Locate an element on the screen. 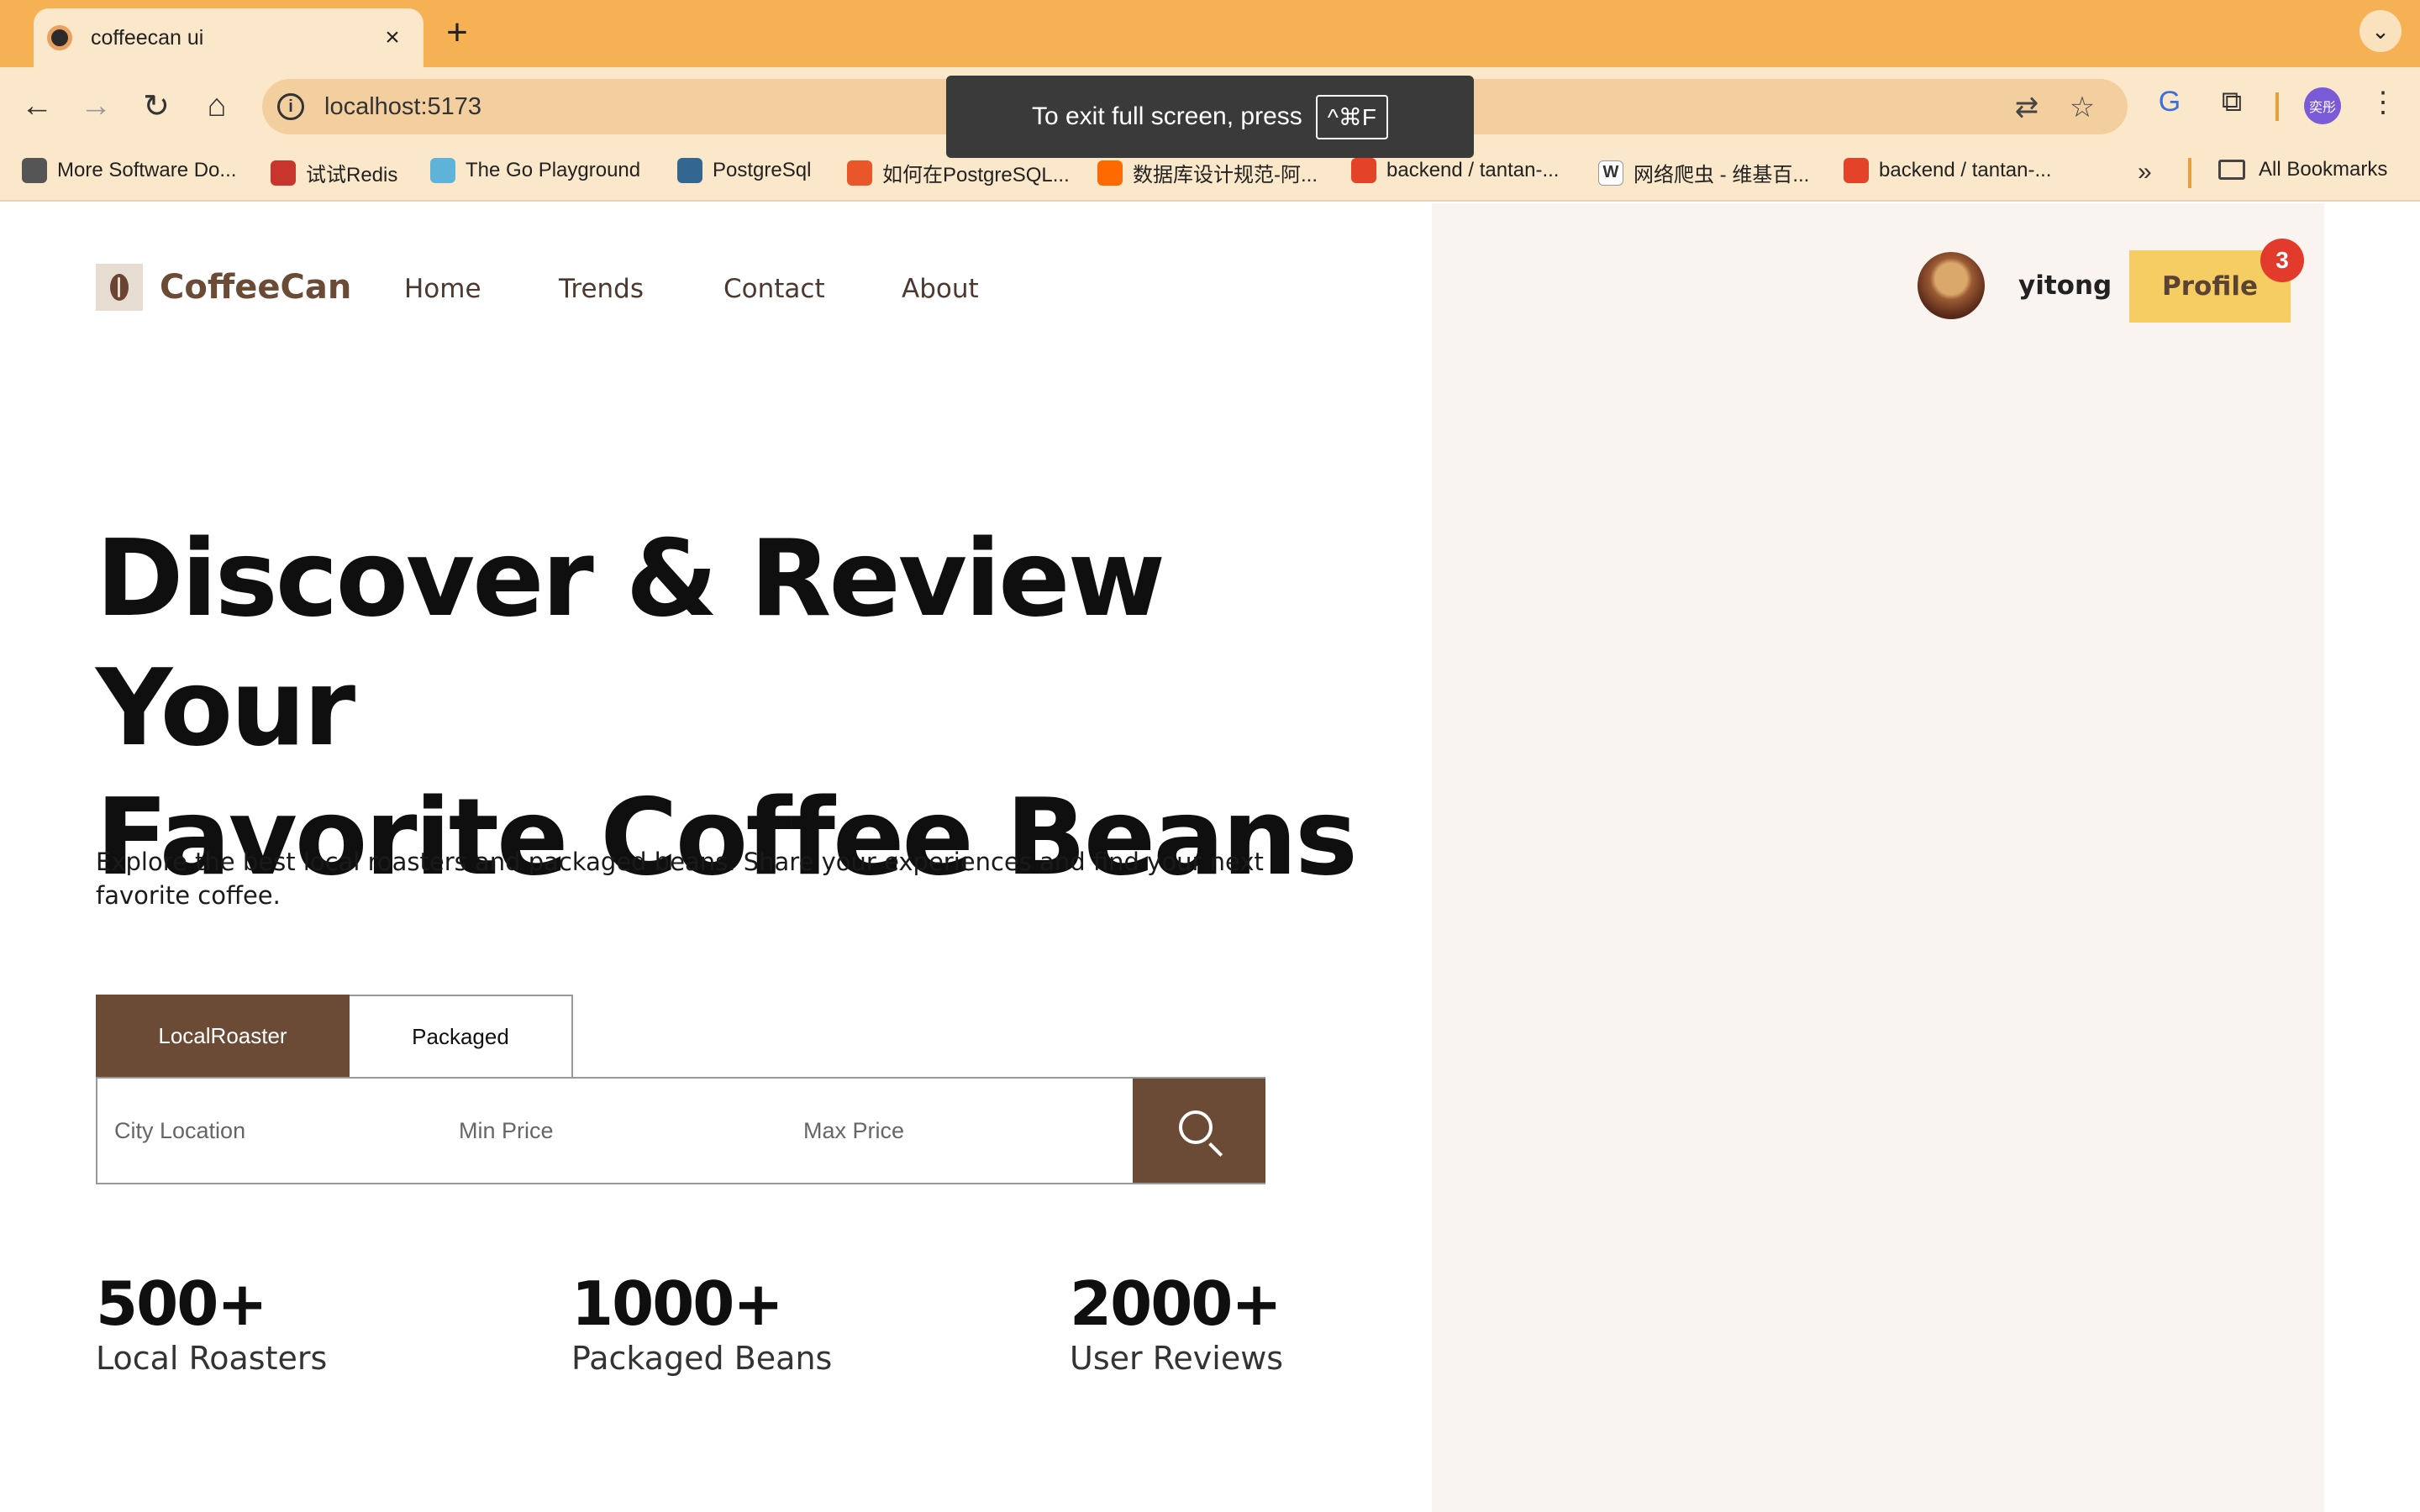 The width and height of the screenshot is (2420, 1512). stat-label: User Reviews is located at coordinates (1177, 1358).